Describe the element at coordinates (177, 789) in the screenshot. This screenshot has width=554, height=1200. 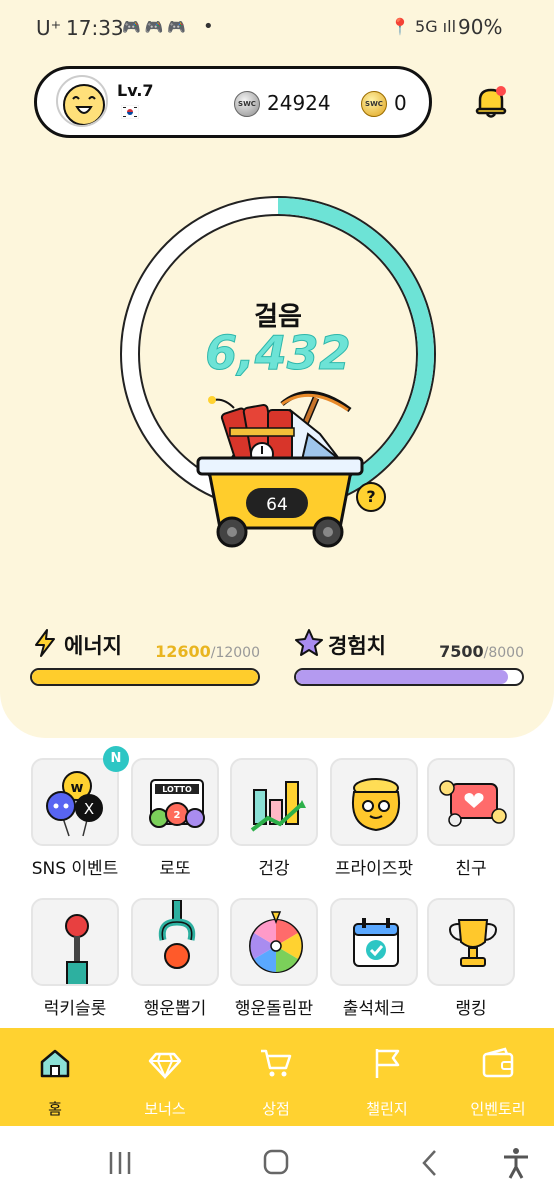
I see `svg-text: LOTTO` at that location.